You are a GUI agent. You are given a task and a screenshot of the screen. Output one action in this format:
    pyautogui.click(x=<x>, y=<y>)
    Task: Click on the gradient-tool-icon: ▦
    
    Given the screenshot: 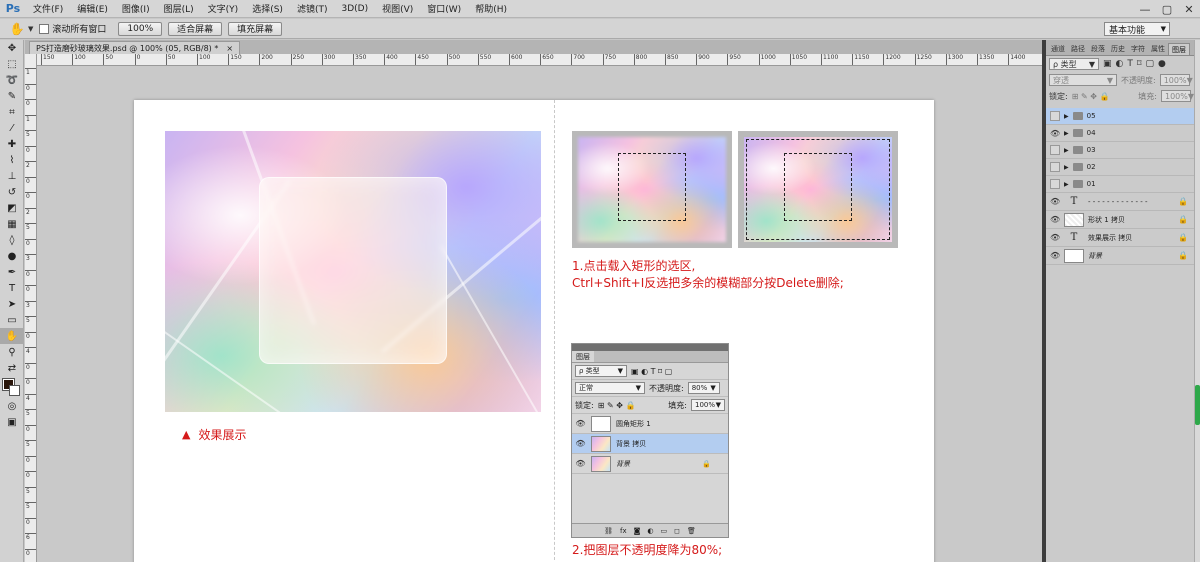 What is the action you would take?
    pyautogui.click(x=12, y=224)
    